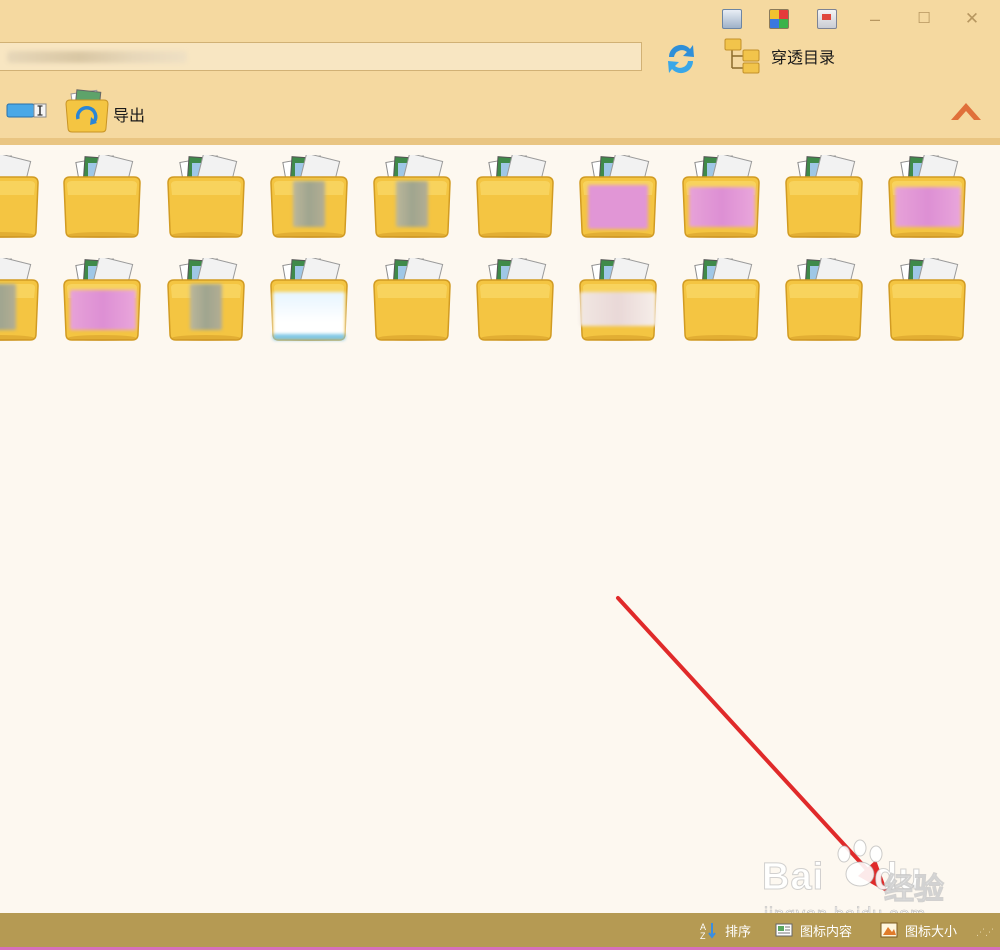  Describe the element at coordinates (500, 931) in the screenshot. I see `status-bar: A Z 排序 图标内容 图标大小 ⋰⋰` at that location.